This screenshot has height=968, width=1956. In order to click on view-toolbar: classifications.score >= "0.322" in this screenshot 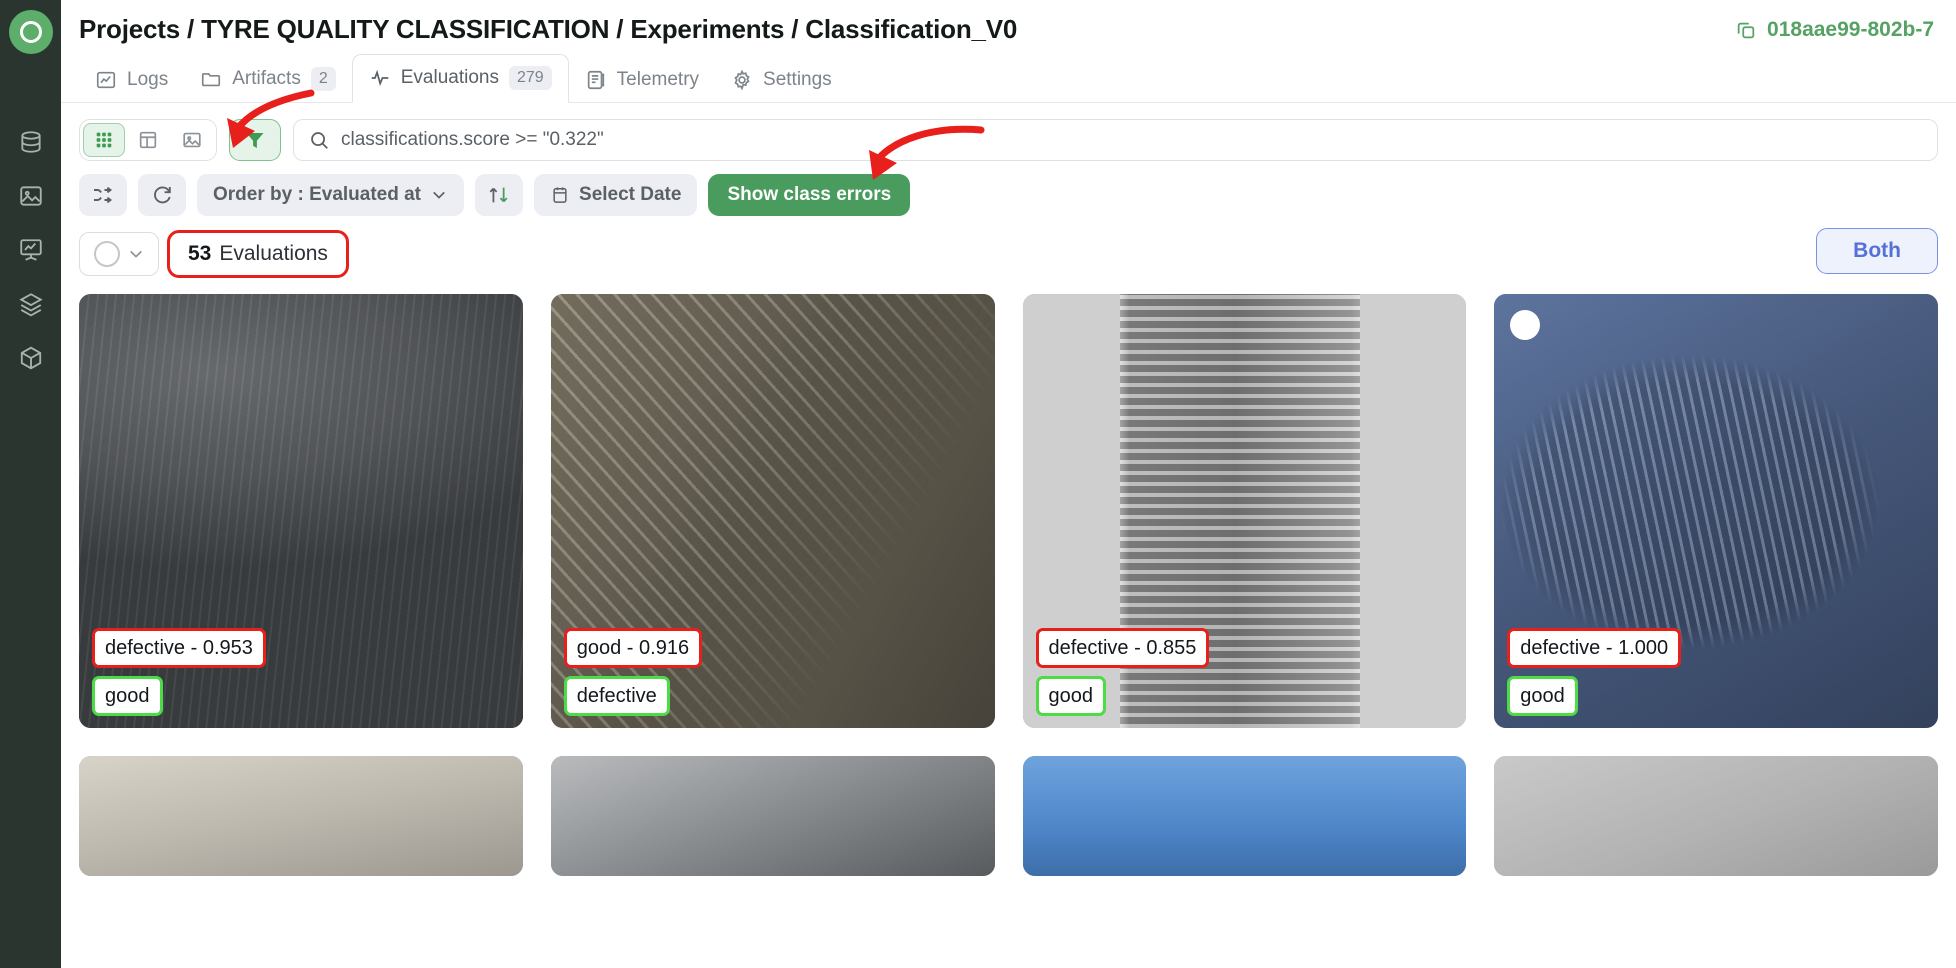, I will do `click(1008, 132)`.